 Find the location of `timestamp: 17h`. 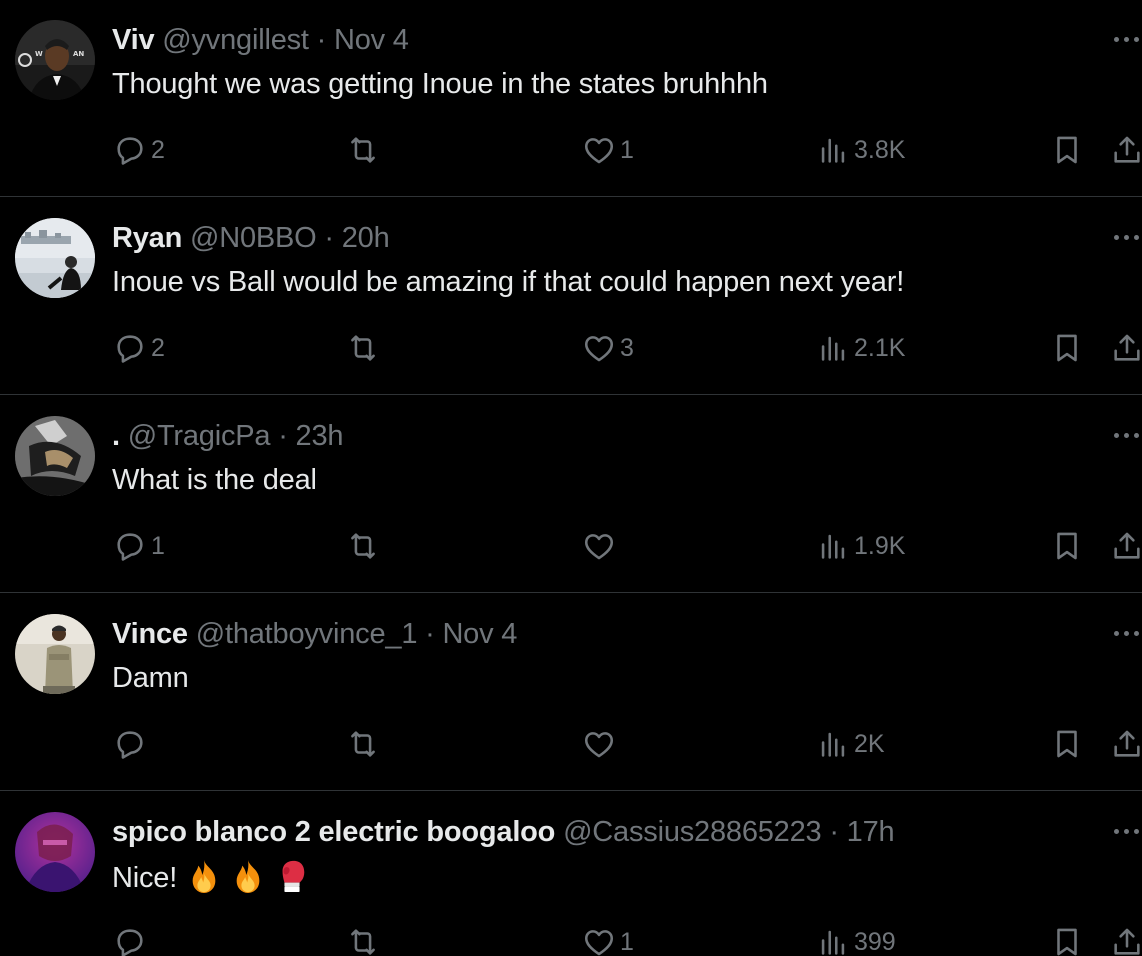

timestamp: 17h is located at coordinates (871, 832).